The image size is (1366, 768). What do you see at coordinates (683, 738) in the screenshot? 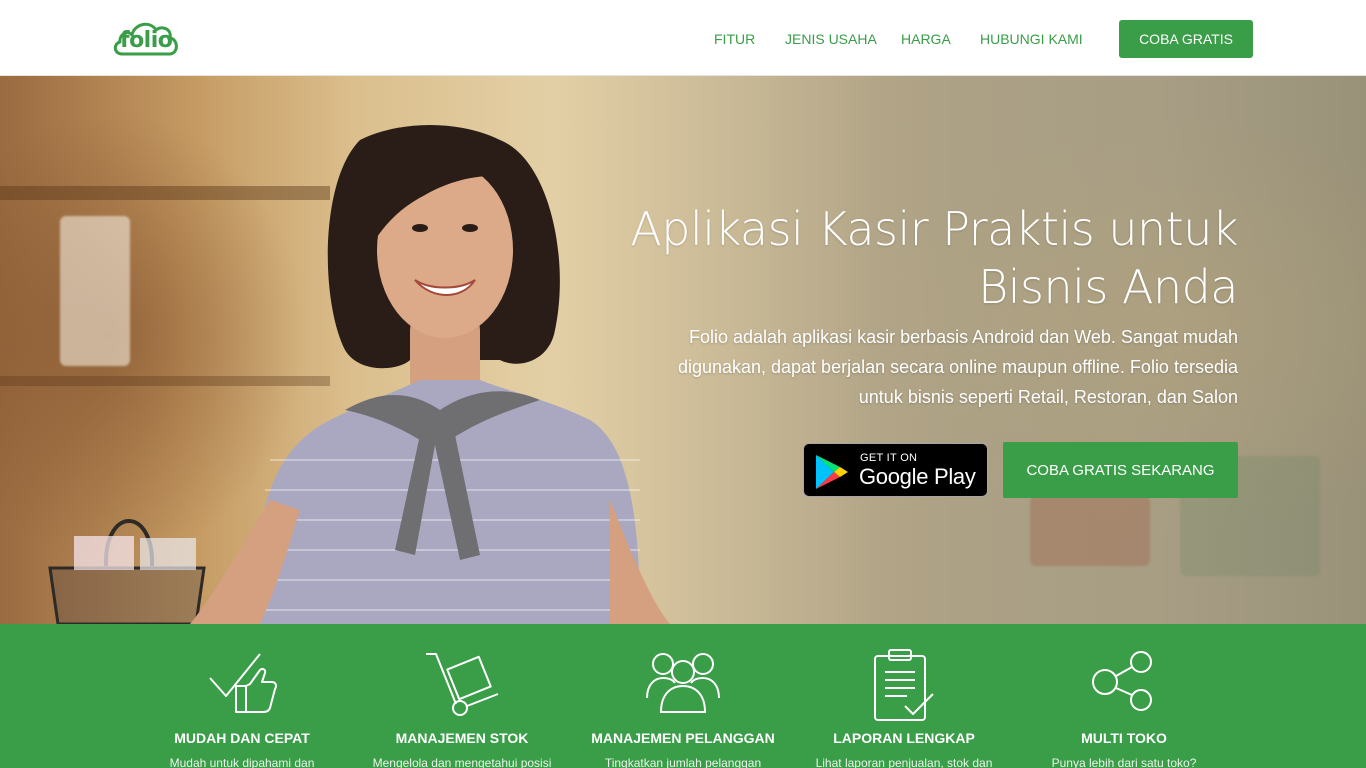
I see `feature-title: MANAJEMEN PELANGGAN` at bounding box center [683, 738].